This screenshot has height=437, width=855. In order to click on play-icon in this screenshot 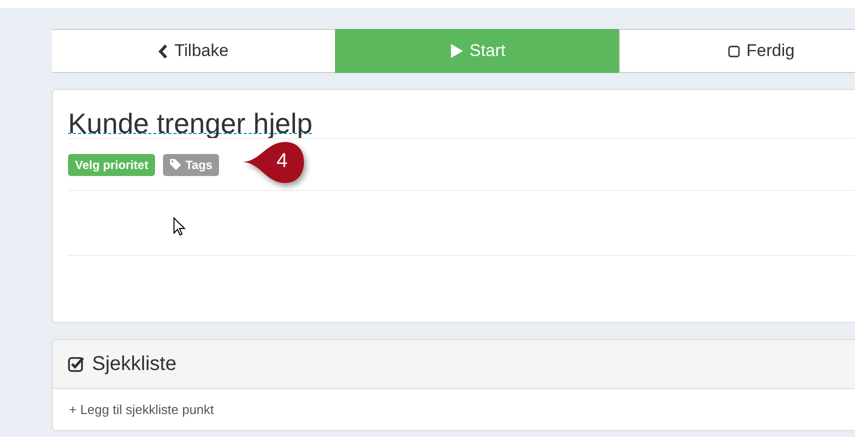, I will do `click(457, 51)`.